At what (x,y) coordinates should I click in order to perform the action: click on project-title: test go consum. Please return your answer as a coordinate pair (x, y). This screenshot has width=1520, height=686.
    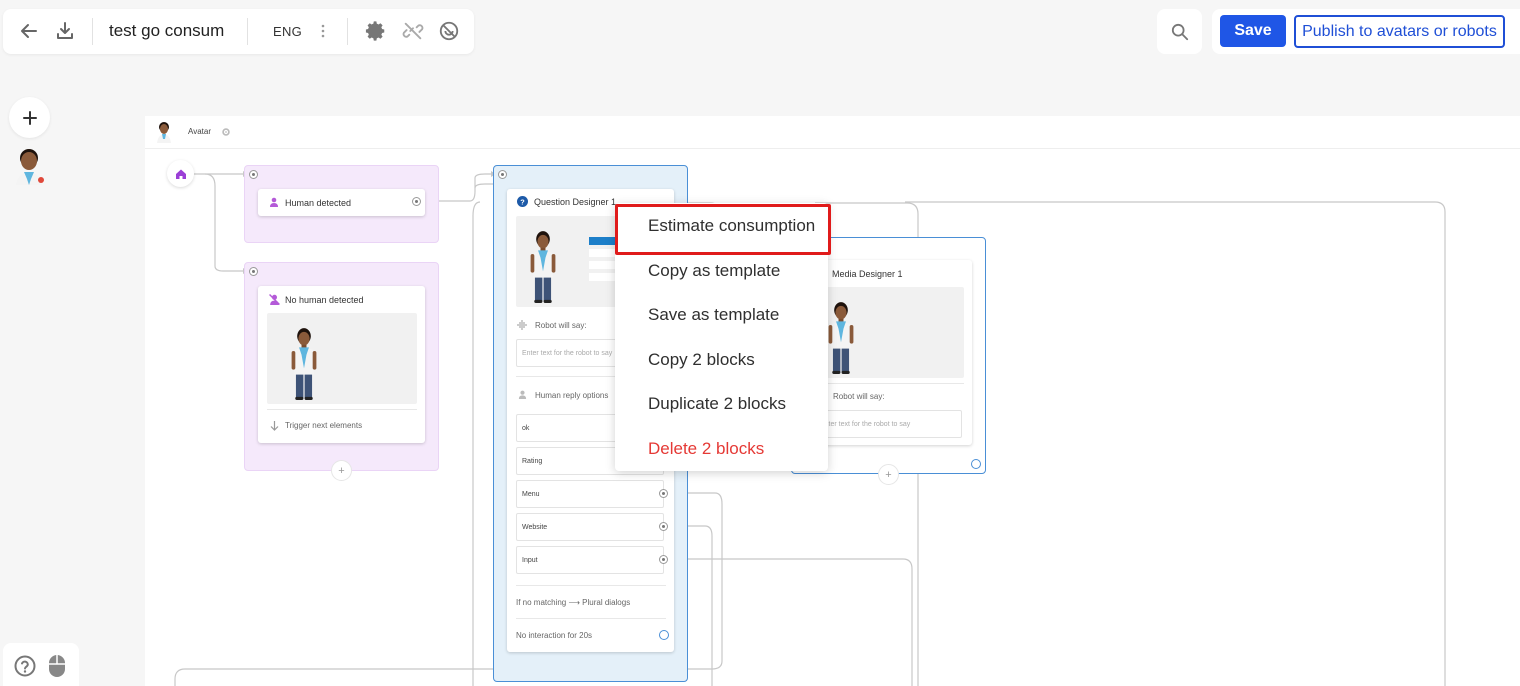
    Looking at the image, I should click on (166, 31).